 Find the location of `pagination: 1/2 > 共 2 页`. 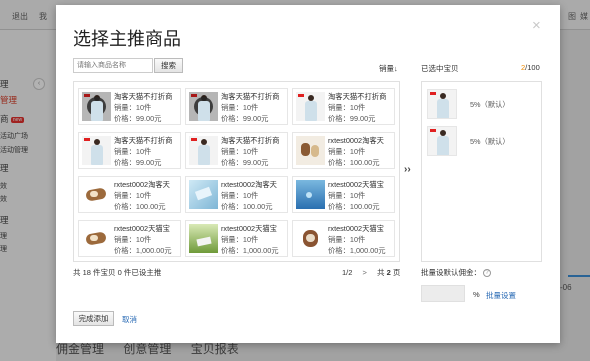

pagination: 1/2 > 共 2 页 is located at coordinates (371, 272).